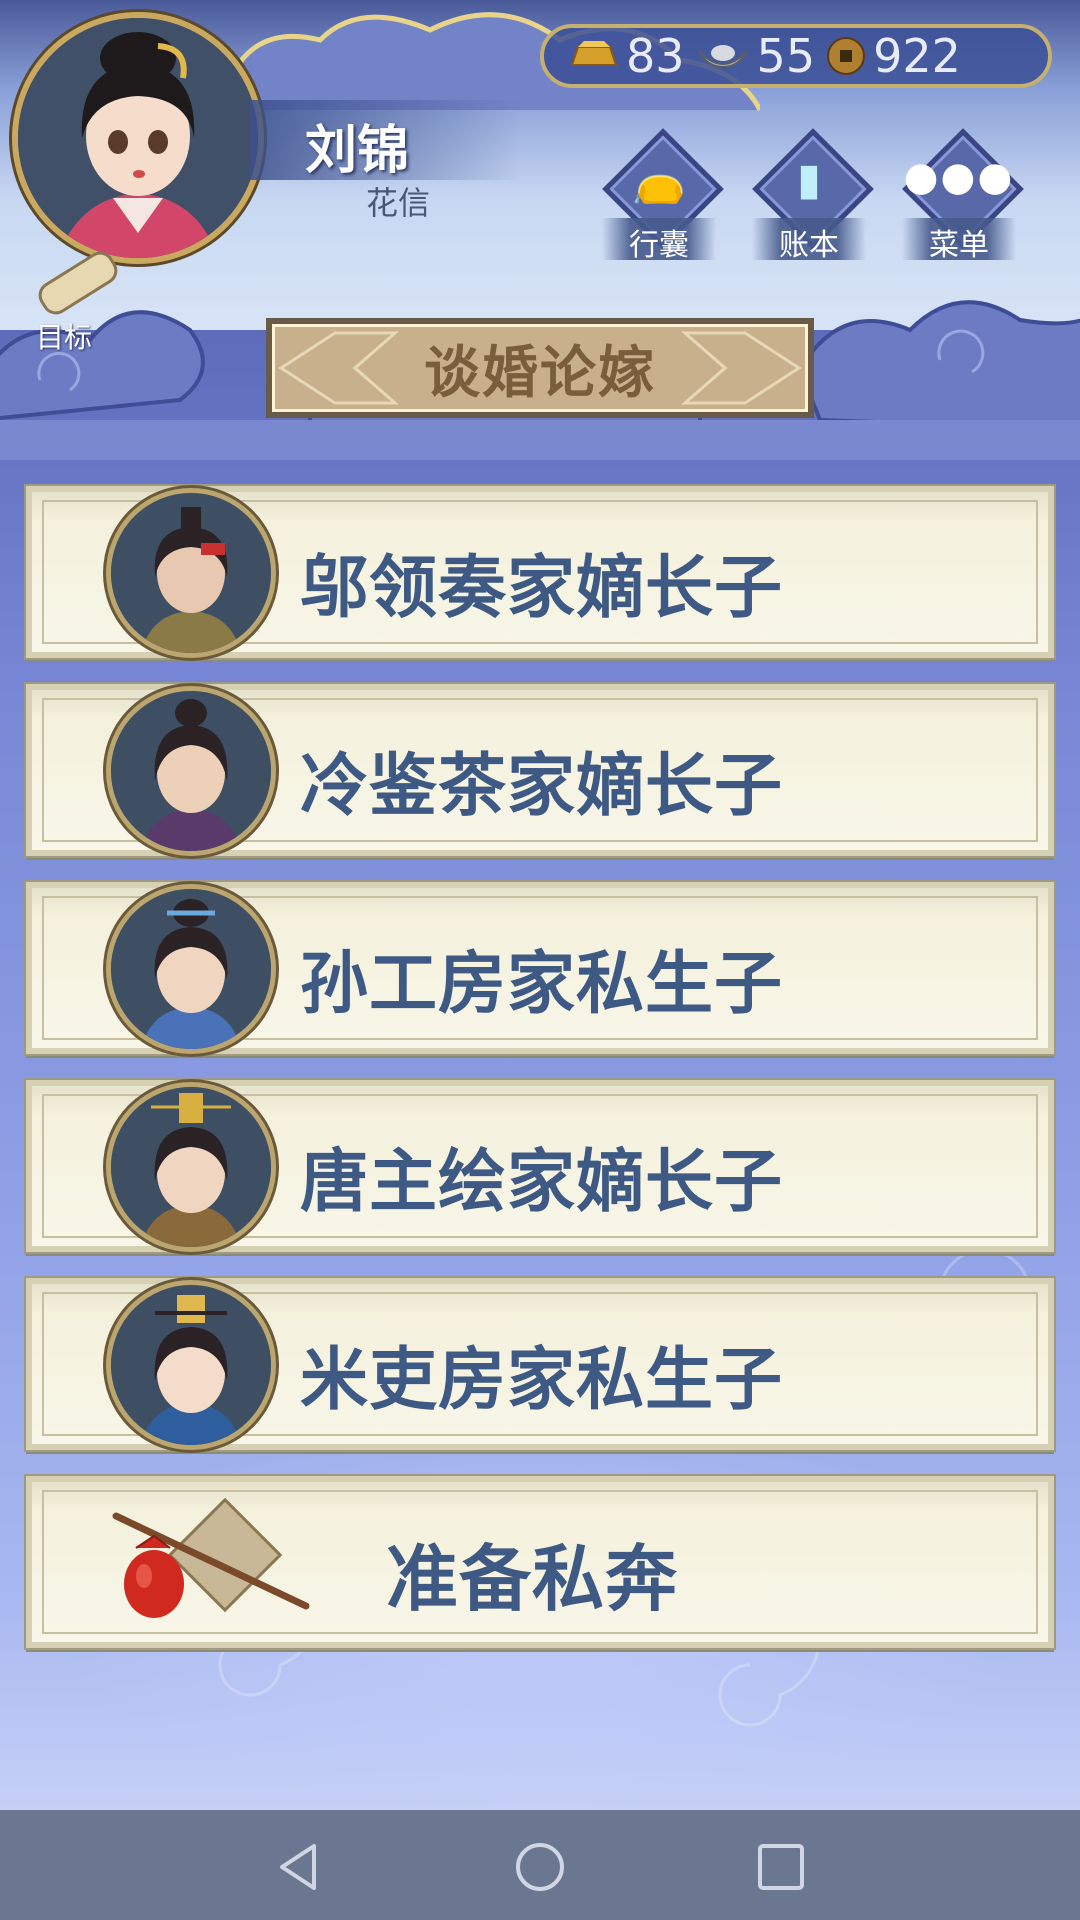  I want to click on screen-title-plaque: 谈婚论嫁, so click(540, 368).